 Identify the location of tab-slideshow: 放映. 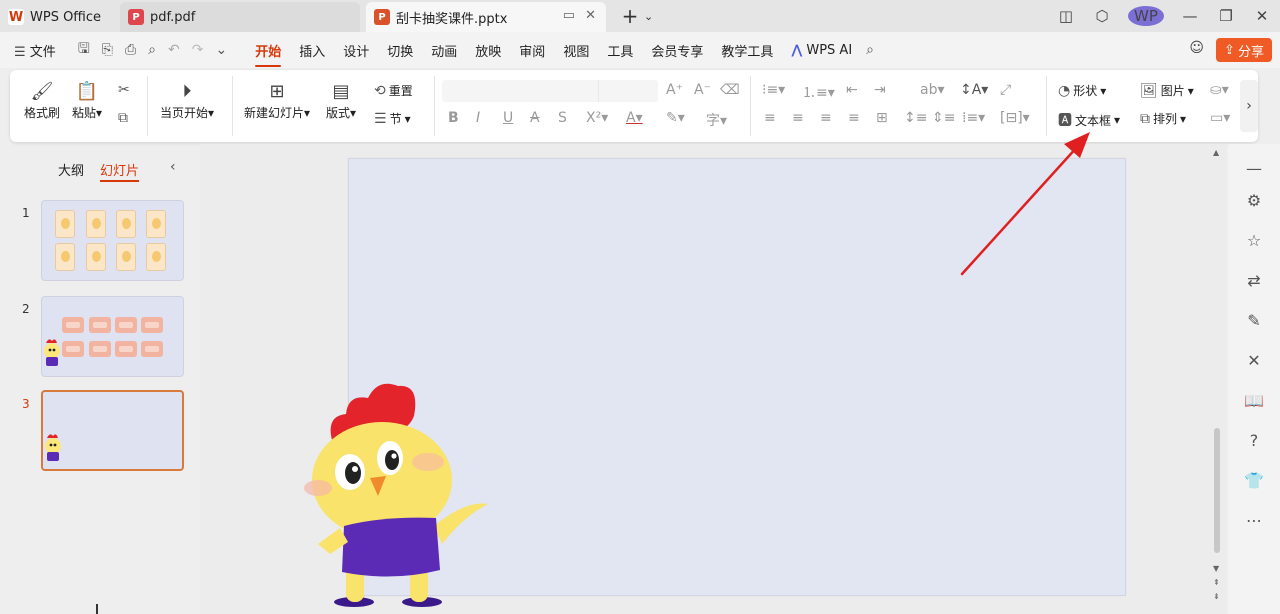
(488, 50).